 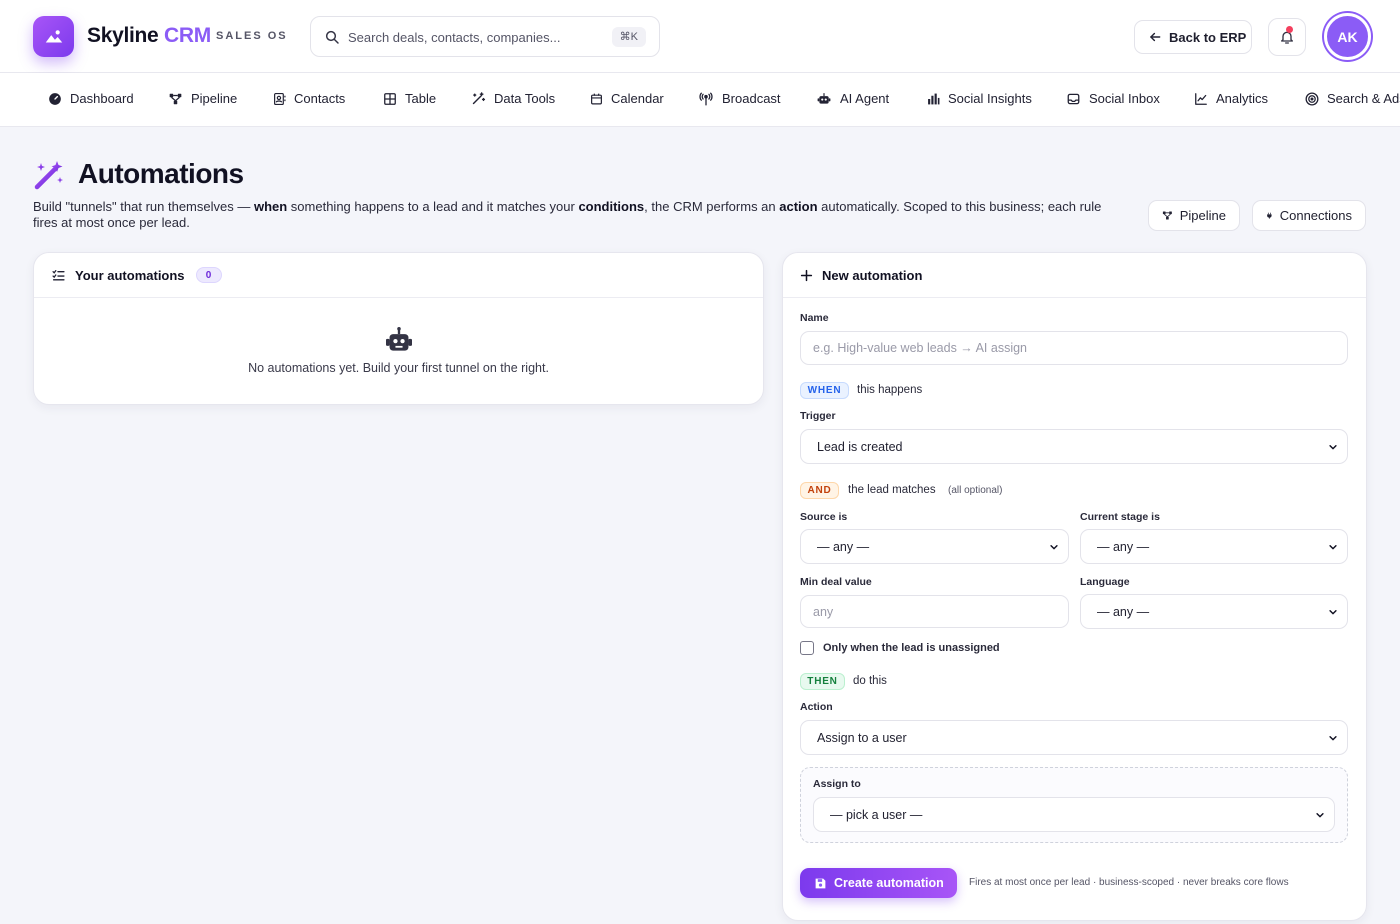 I want to click on assign-user-value: — pick a user —, so click(x=876, y=814).